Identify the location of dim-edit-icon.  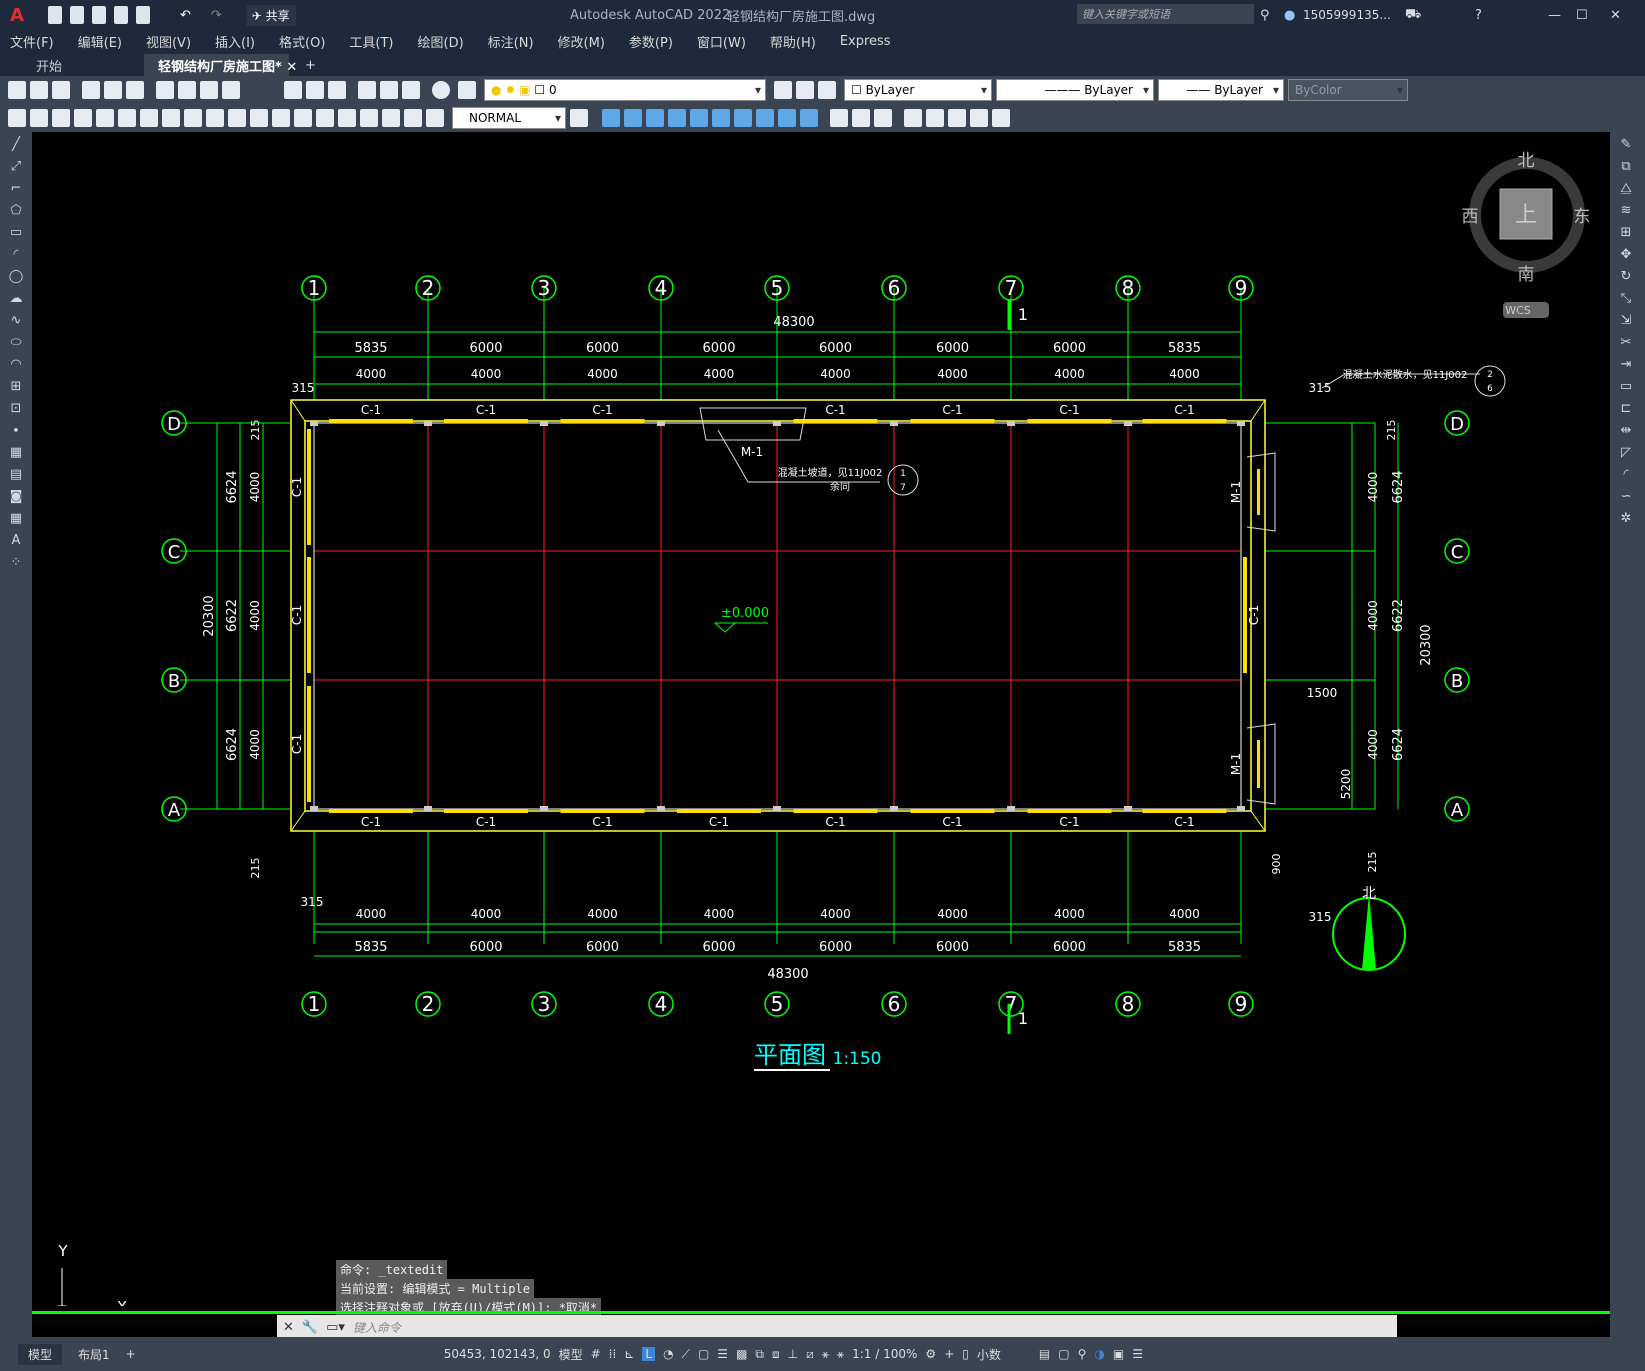
(391, 118).